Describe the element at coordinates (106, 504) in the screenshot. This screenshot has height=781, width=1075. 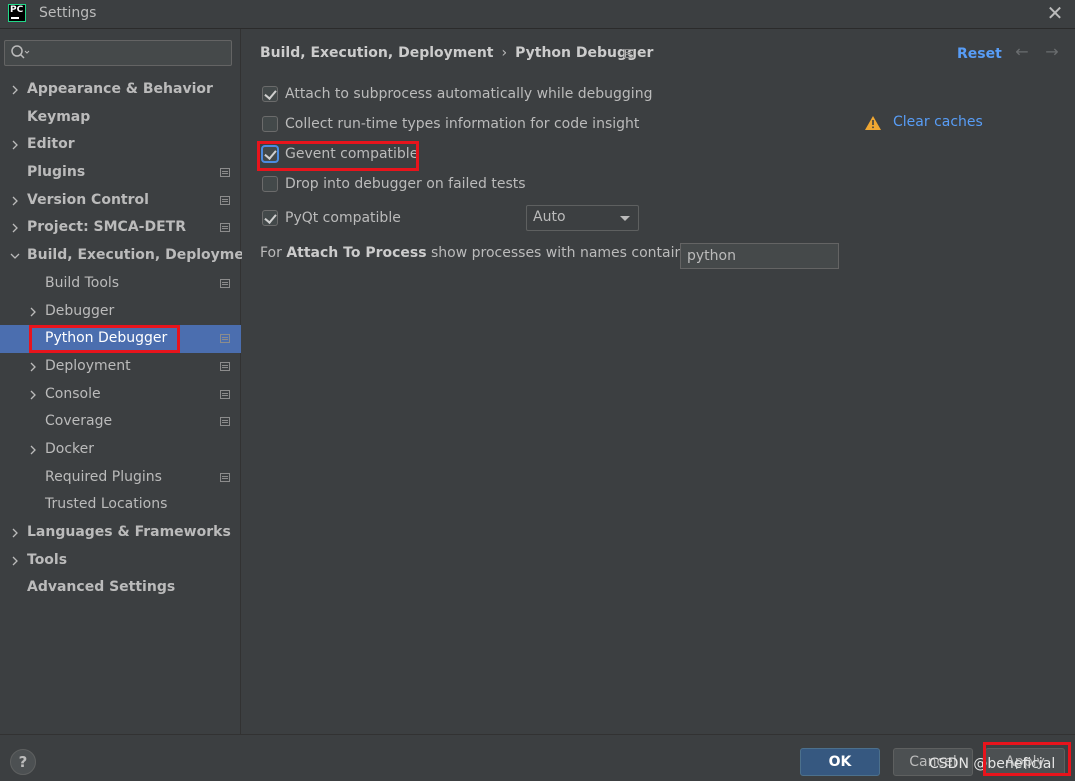
I see `sidebar-item-label: Trusted Locations` at that location.